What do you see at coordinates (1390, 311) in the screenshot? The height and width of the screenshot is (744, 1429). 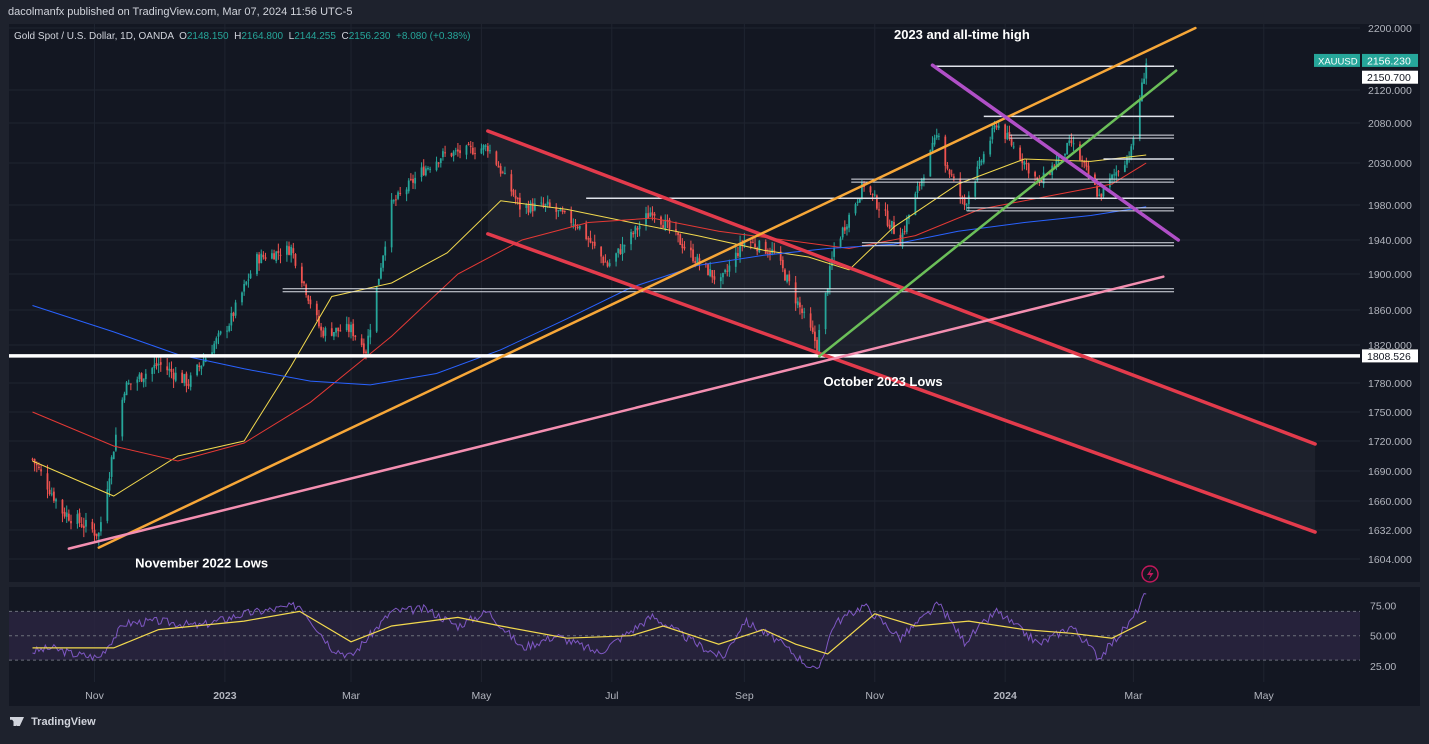 I see `price-axis-tick-label: 1860.000` at bounding box center [1390, 311].